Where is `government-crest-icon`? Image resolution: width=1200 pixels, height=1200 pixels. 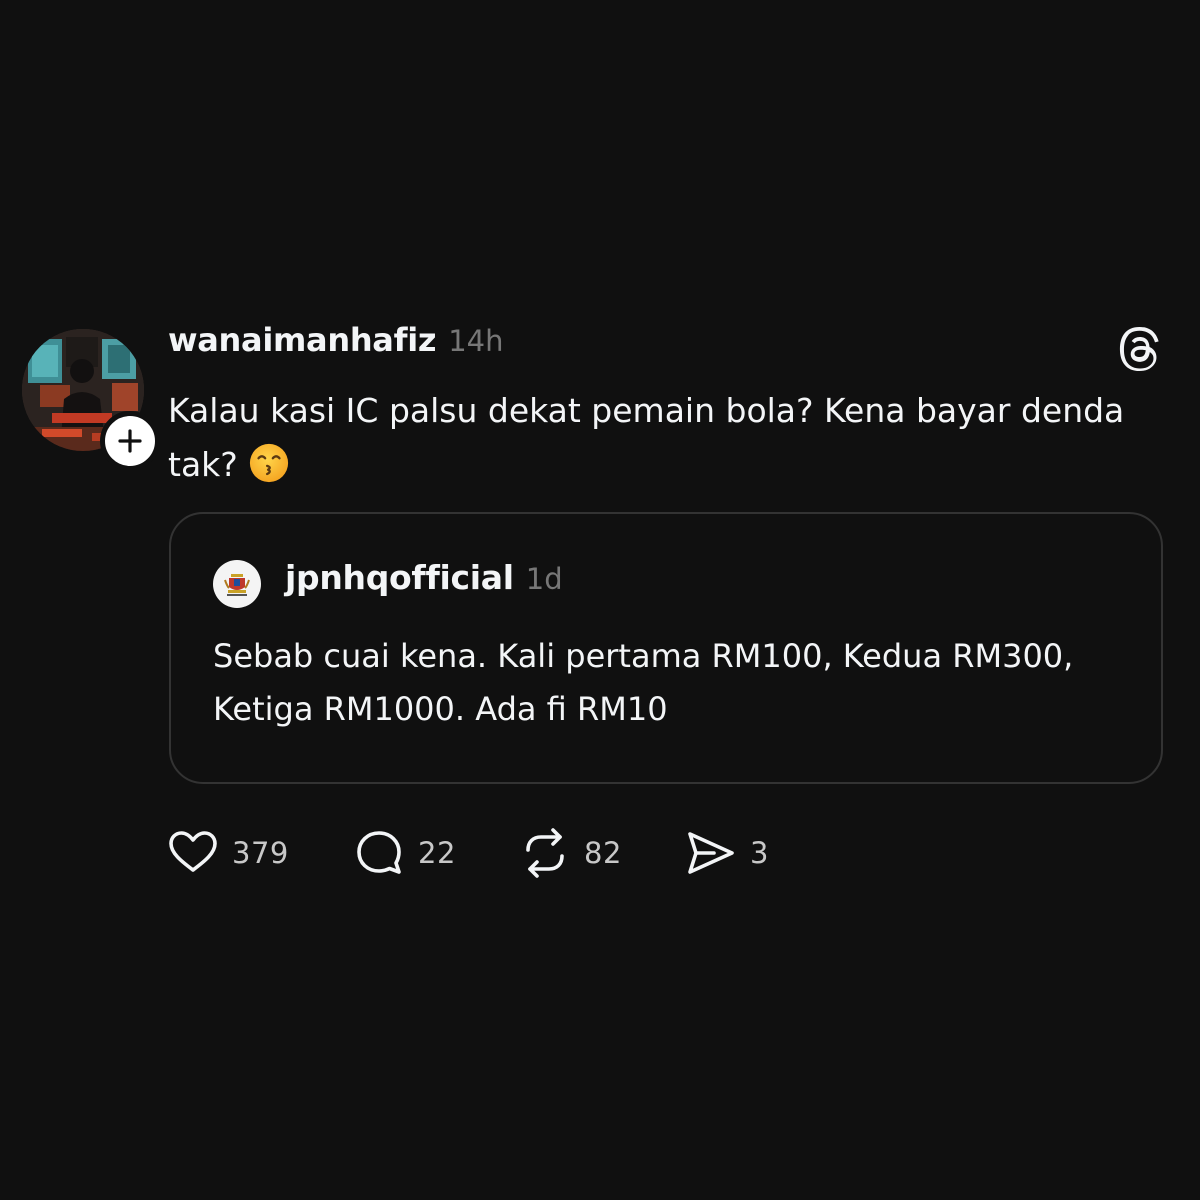 government-crest-icon is located at coordinates (237, 584).